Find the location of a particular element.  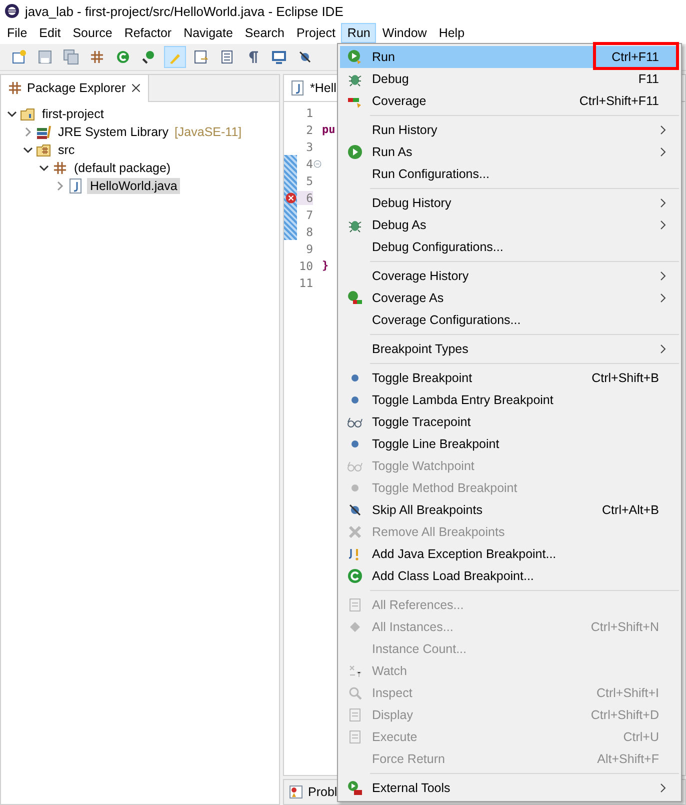

menu-title: Edit is located at coordinates (50, 33).